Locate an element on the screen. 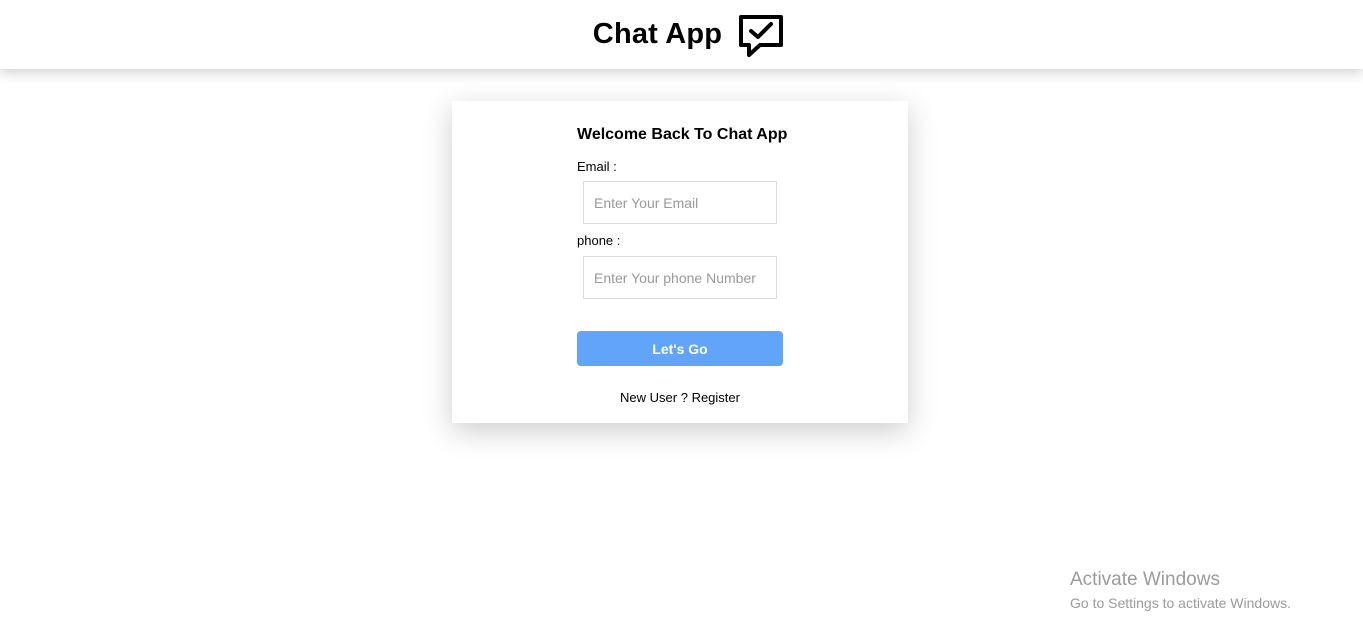 The width and height of the screenshot is (1363, 636). app-header: Chat App is located at coordinates (681, 34).